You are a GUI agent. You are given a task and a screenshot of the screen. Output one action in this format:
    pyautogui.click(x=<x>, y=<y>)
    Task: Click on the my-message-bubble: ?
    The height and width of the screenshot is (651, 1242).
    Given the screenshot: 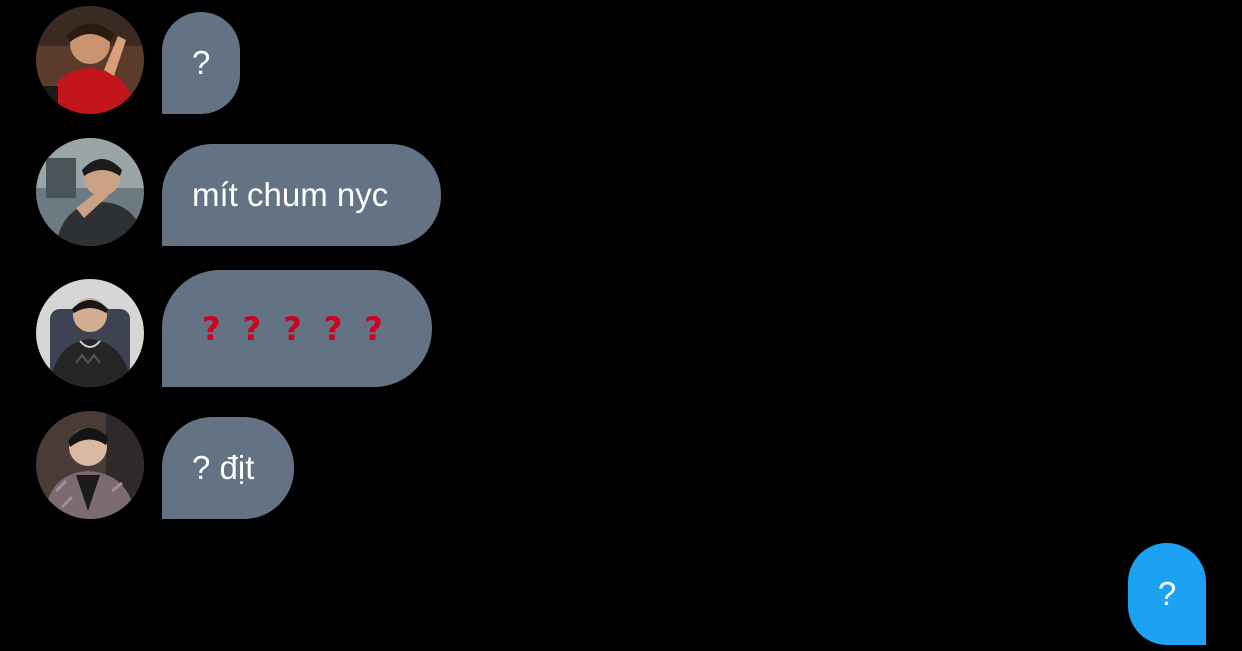 What is the action you would take?
    pyautogui.click(x=1167, y=594)
    